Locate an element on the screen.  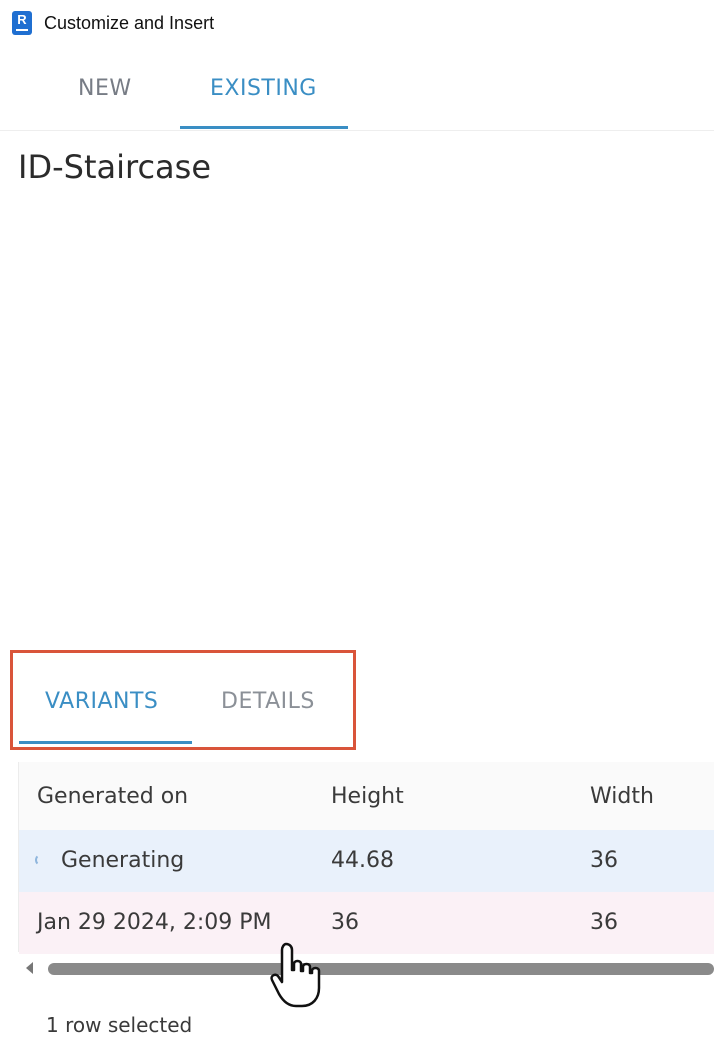
hand-pointer-icon is located at coordinates (295, 975).